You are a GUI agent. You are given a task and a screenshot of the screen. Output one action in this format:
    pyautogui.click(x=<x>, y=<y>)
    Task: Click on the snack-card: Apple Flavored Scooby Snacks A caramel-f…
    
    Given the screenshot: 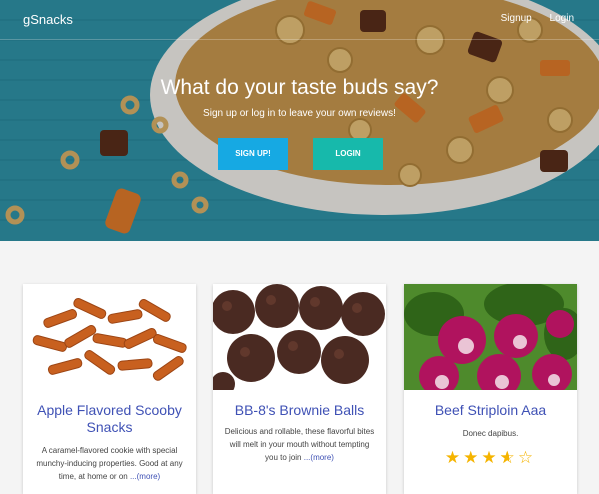 What is the action you would take?
    pyautogui.click(x=109, y=389)
    